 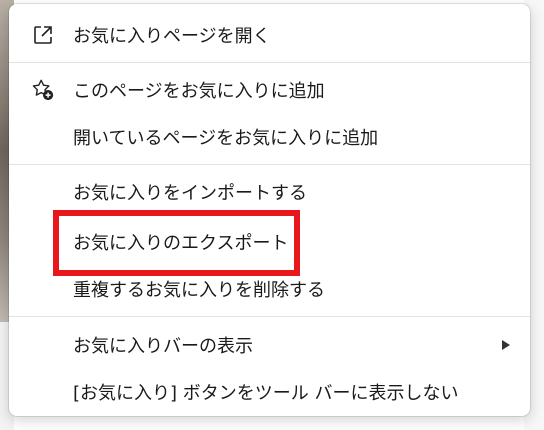 What do you see at coordinates (176, 243) in the screenshot?
I see `highlight-box` at bounding box center [176, 243].